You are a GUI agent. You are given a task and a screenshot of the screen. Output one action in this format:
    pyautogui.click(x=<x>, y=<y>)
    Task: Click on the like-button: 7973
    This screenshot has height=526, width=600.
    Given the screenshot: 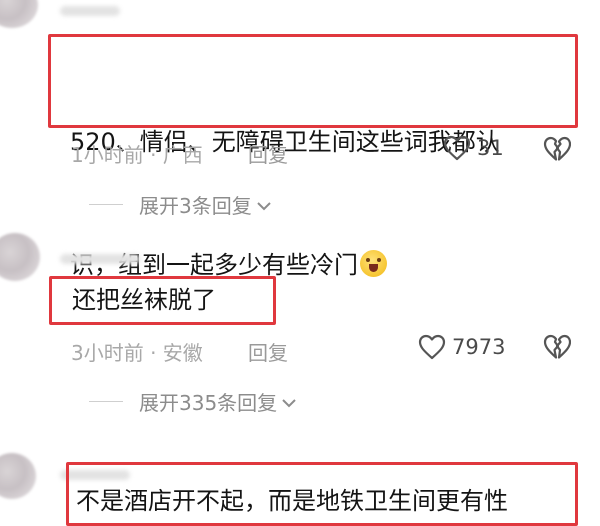 What is the action you would take?
    pyautogui.click(x=461, y=347)
    